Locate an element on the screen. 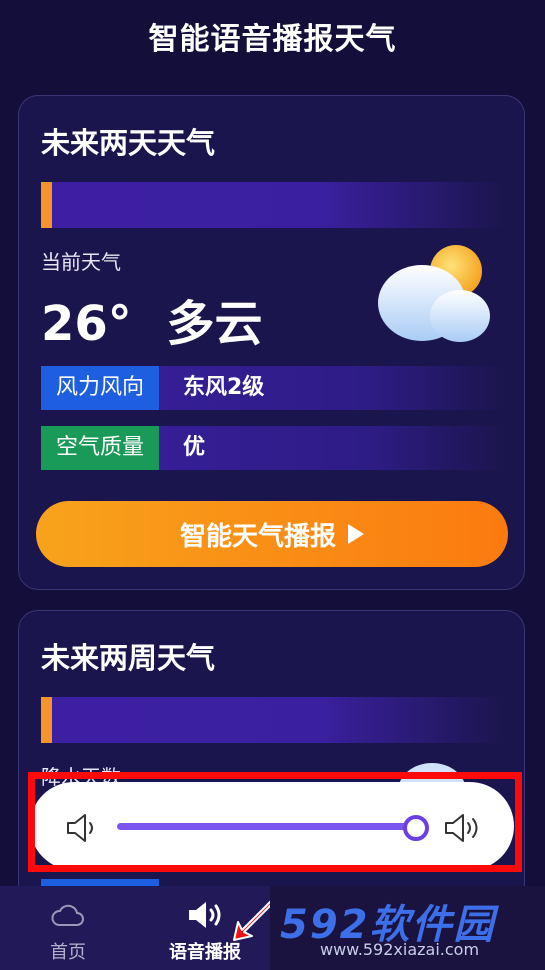  card-title: 未来两周天气 is located at coordinates (128, 658).